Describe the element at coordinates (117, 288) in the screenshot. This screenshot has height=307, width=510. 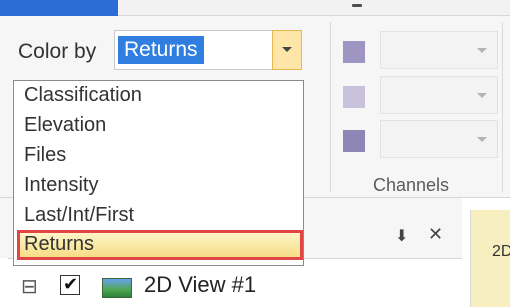
I see `2d-view-icon` at that location.